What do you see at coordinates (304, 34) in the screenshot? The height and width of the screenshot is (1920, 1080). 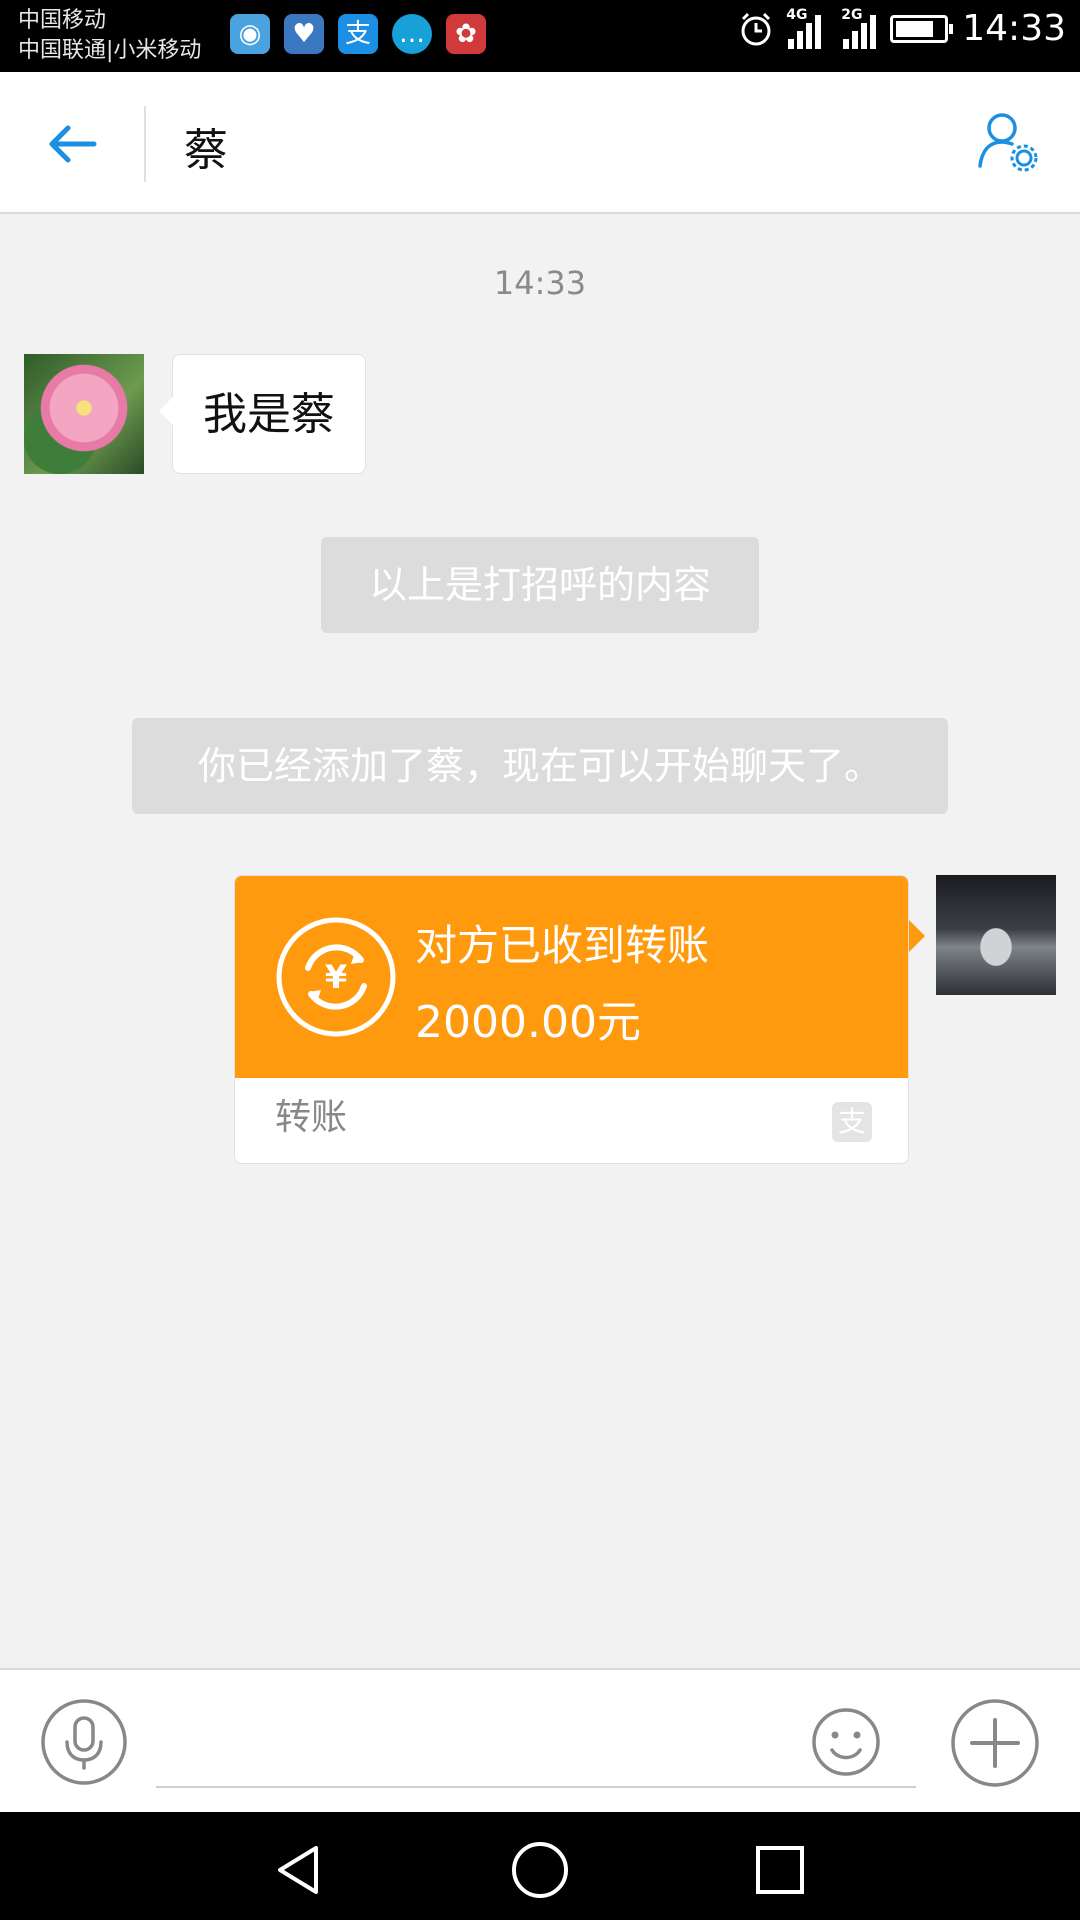 I see `health-icon: ♥` at bounding box center [304, 34].